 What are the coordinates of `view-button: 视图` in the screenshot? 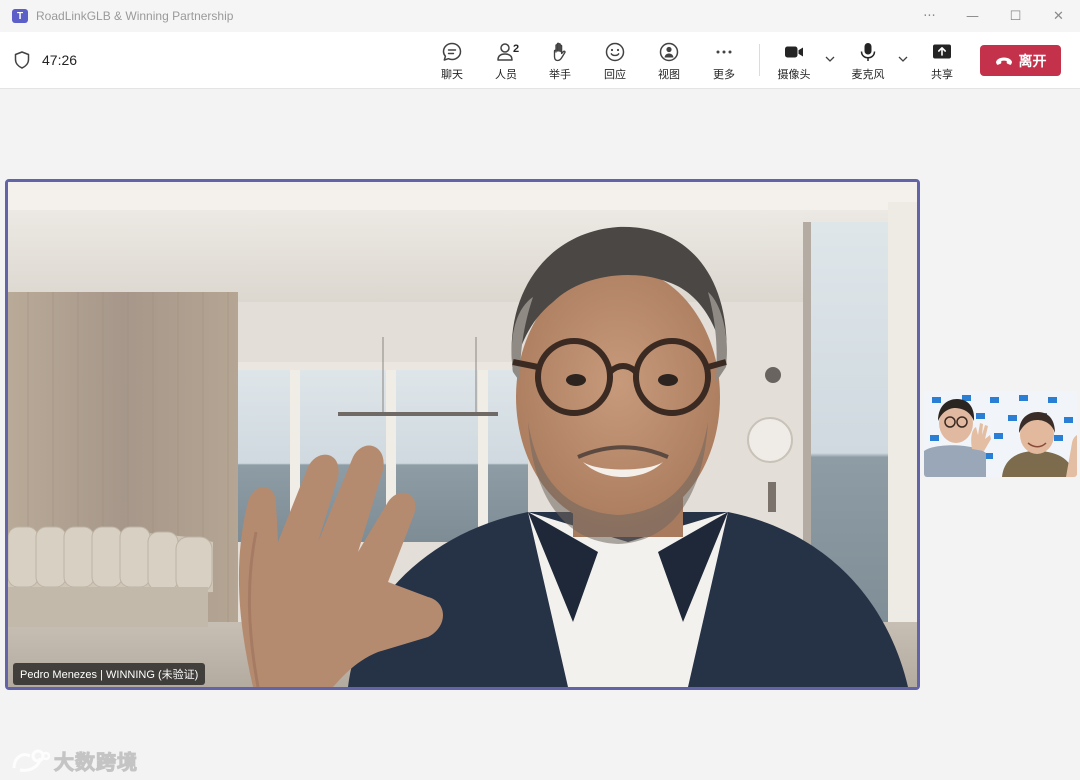 It's located at (669, 61).